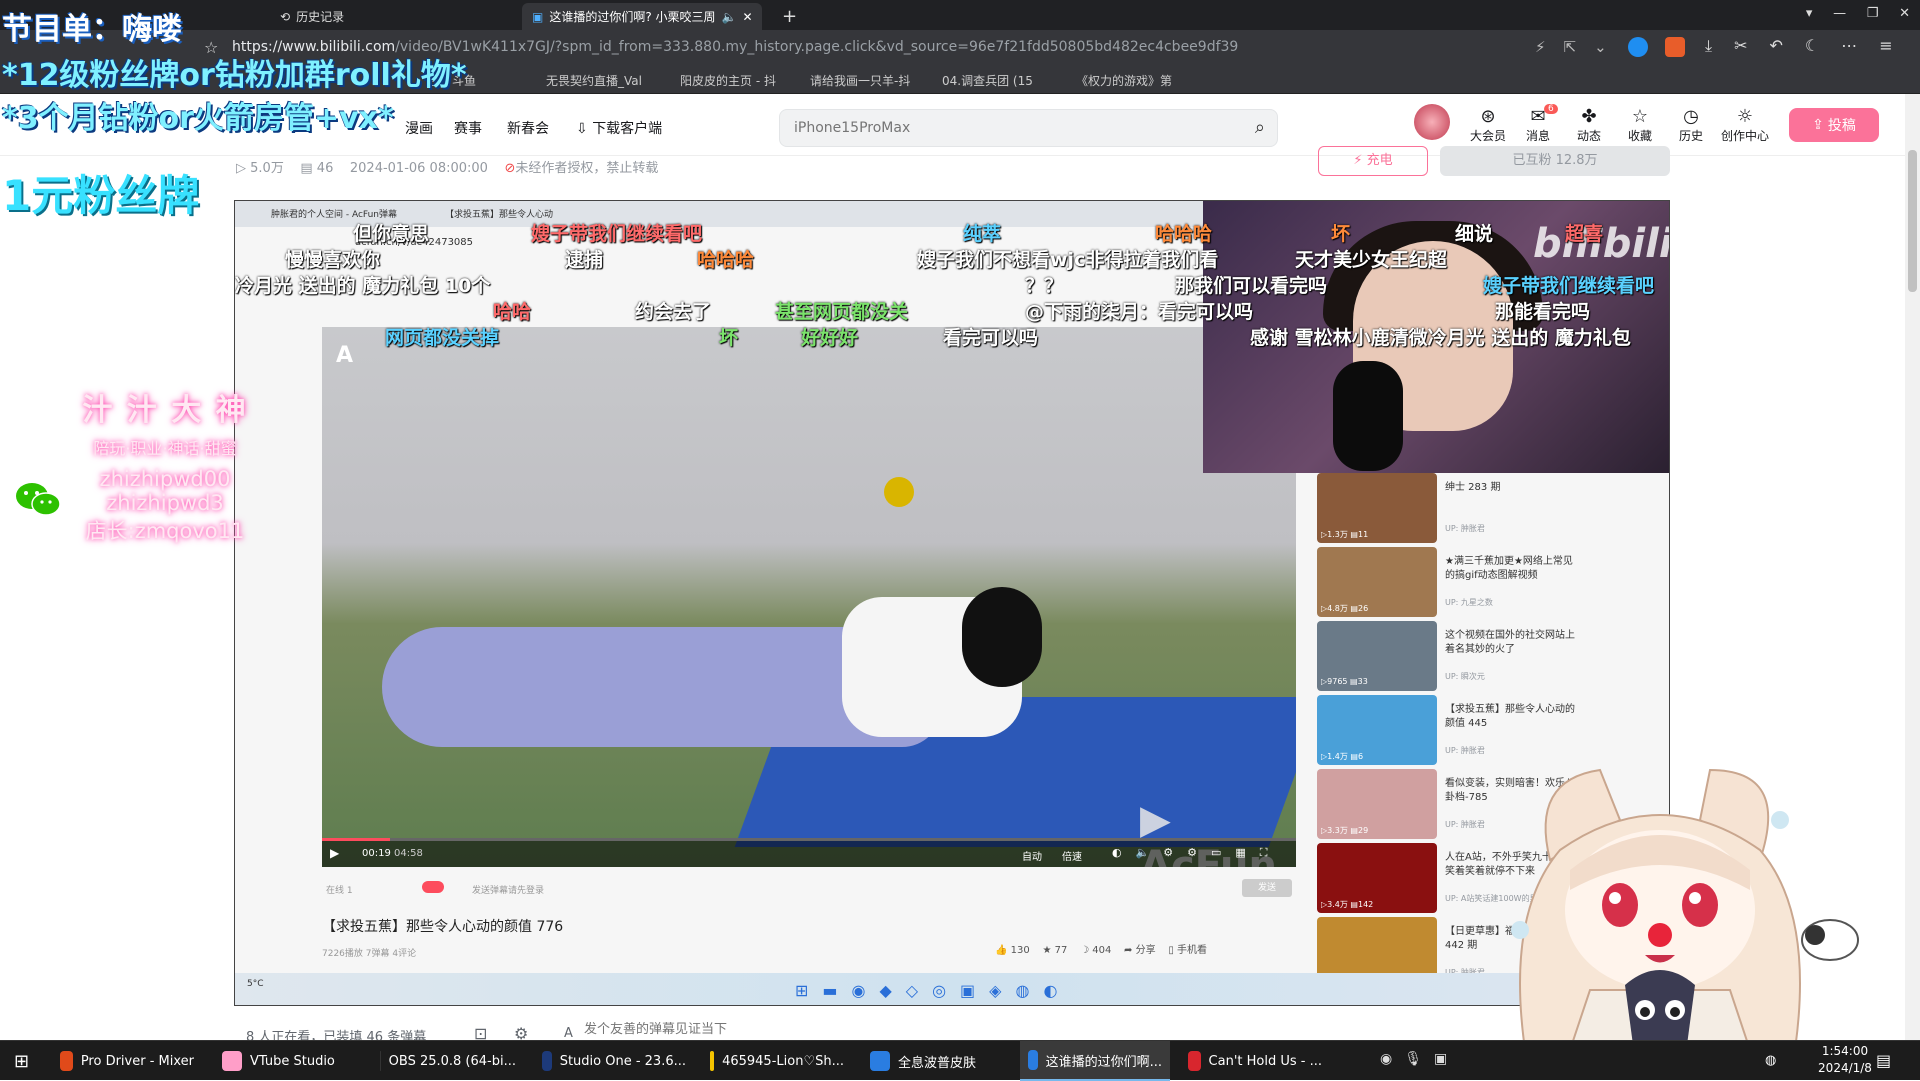  What do you see at coordinates (21, 1061) in the screenshot?
I see `start-button: ⊞` at bounding box center [21, 1061].